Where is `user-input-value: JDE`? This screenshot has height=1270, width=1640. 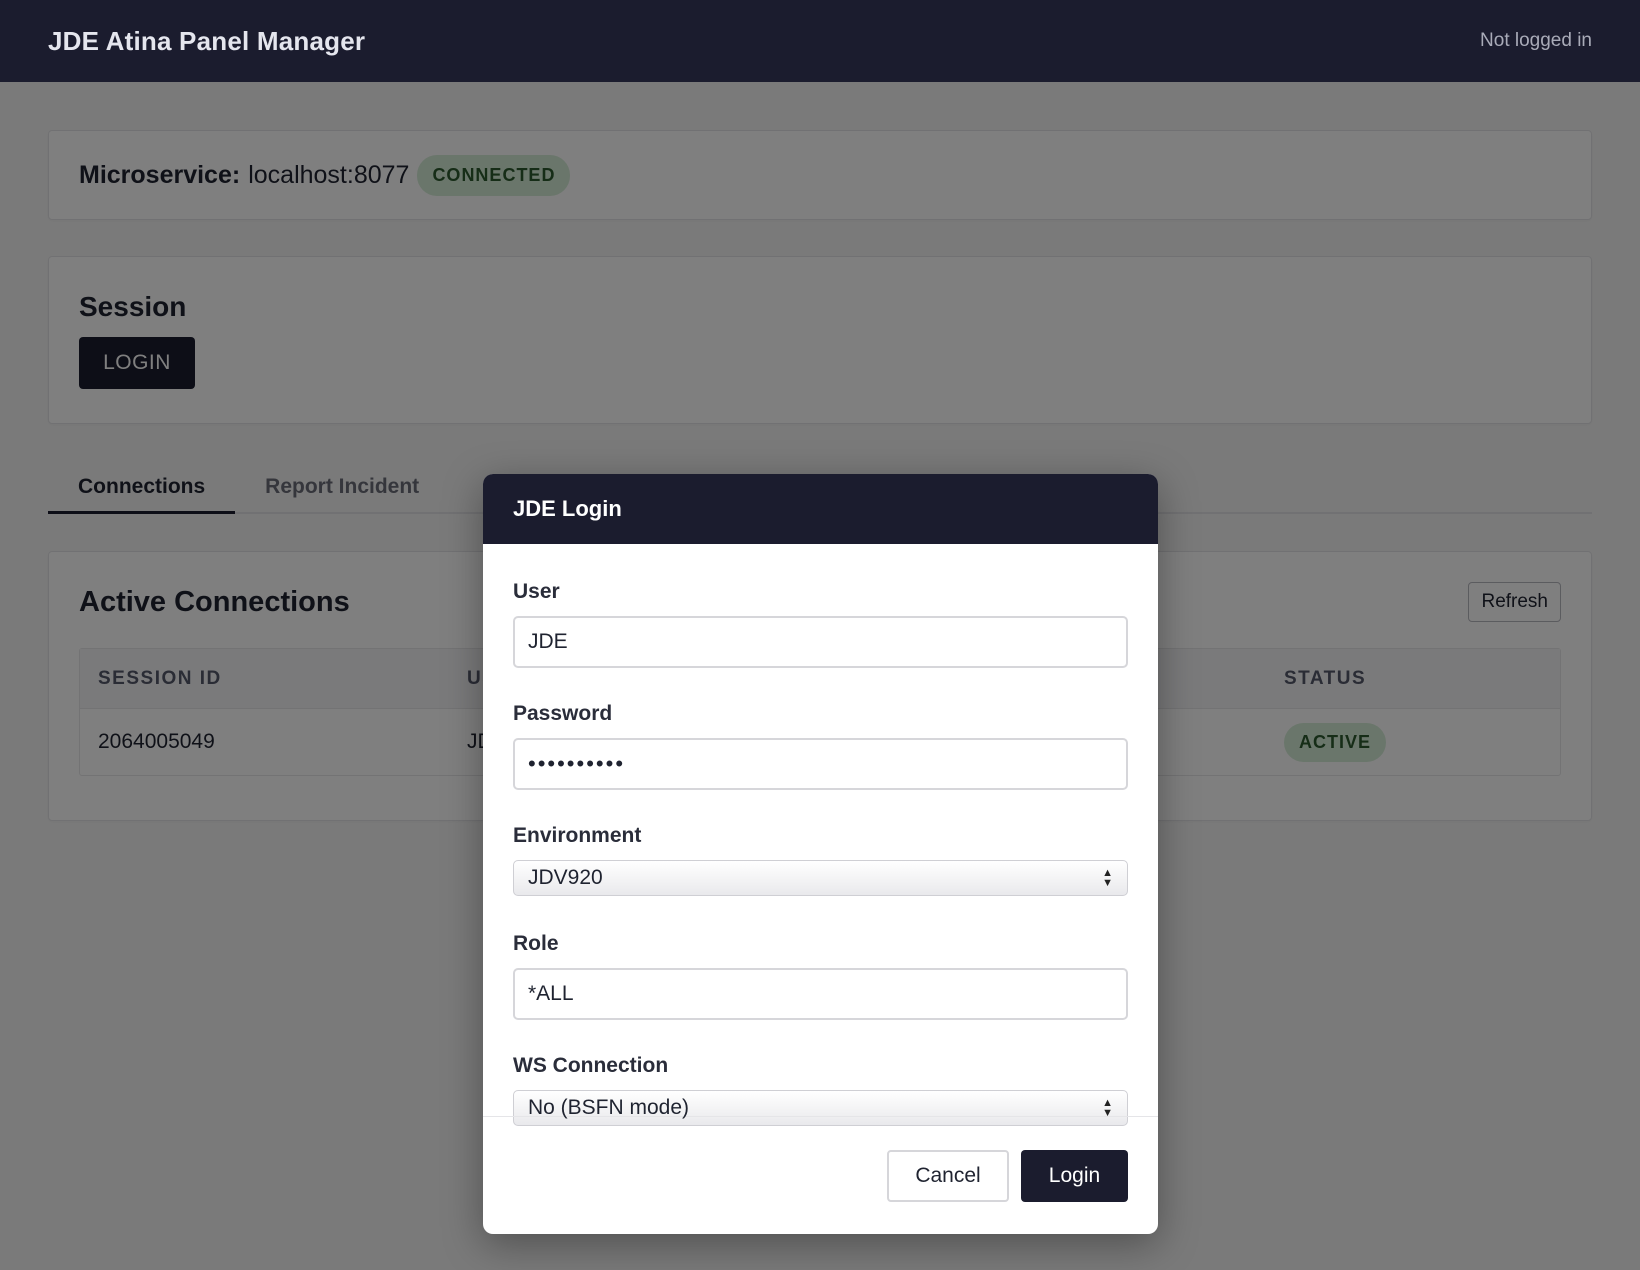
user-input-value: JDE is located at coordinates (548, 641).